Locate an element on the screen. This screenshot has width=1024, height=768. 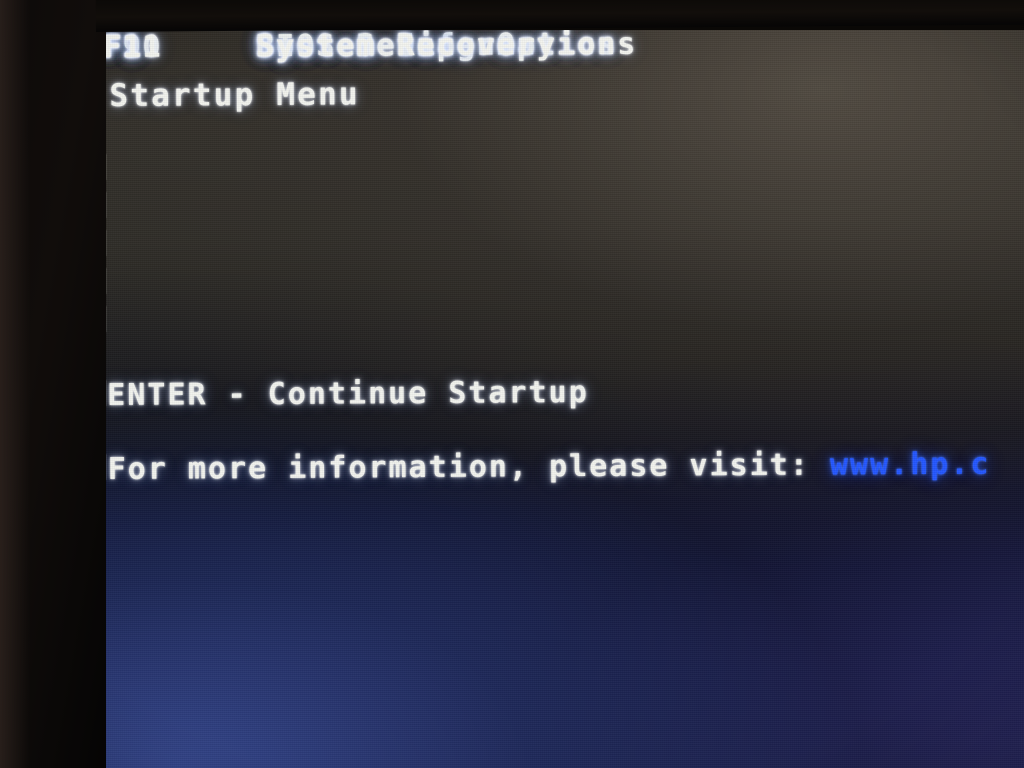
more-information-text: For more information, please visit: is located at coordinates (468, 467).